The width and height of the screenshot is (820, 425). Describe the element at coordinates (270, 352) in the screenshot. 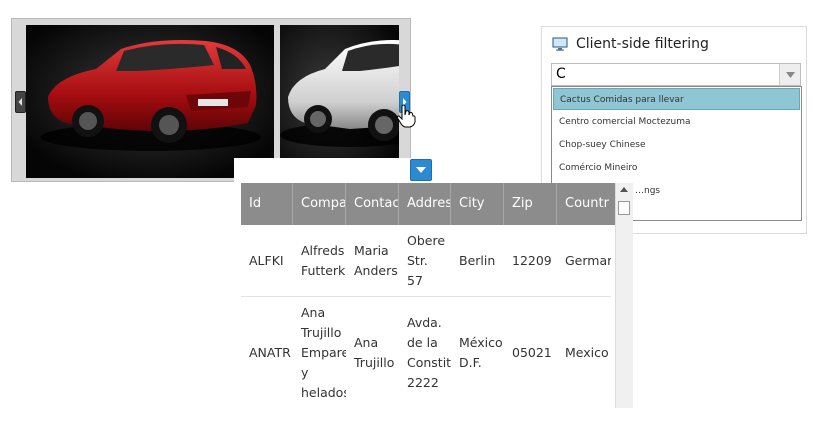

I see `cell-id: ANATR` at that location.